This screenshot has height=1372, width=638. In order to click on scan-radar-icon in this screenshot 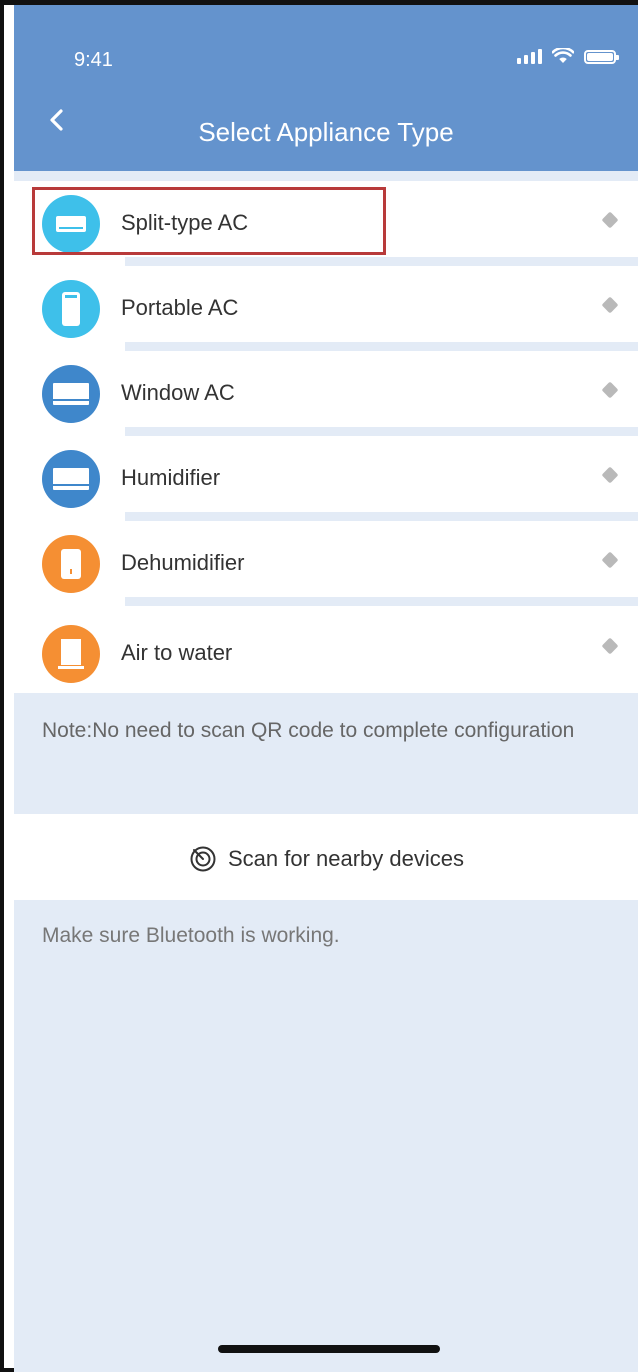, I will do `click(203, 859)`.